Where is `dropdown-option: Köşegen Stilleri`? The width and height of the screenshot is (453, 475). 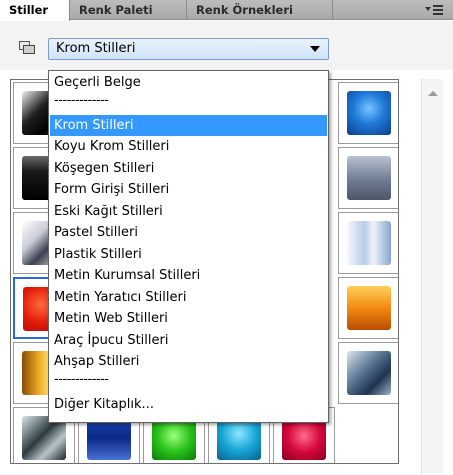 dropdown-option: Köşegen Stilleri is located at coordinates (188, 168).